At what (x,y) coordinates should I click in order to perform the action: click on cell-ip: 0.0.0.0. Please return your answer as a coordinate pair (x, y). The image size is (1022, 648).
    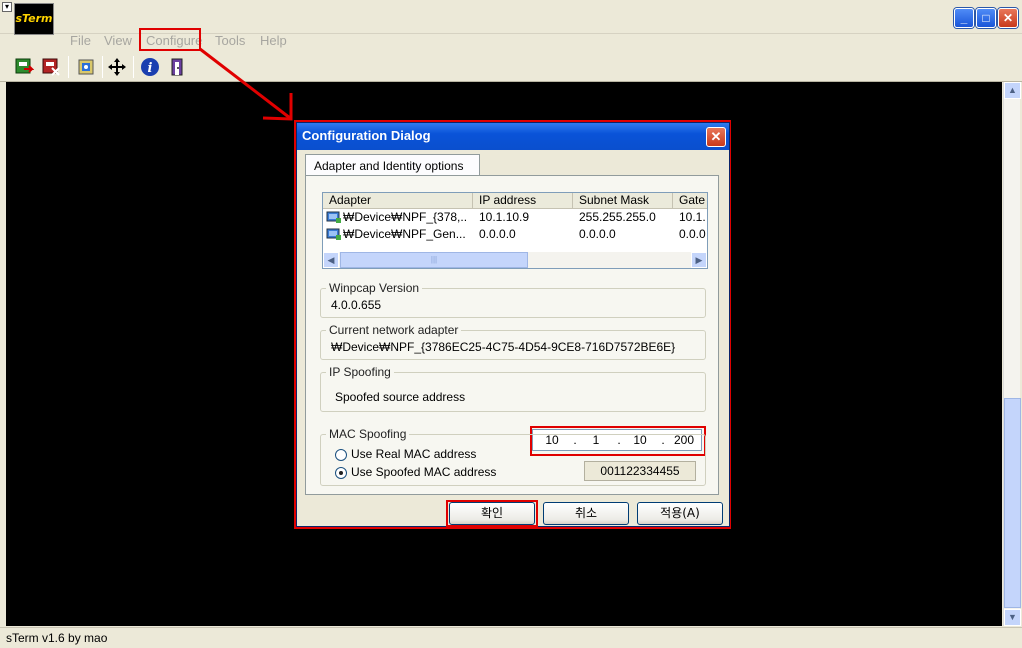
    Looking at the image, I should click on (497, 234).